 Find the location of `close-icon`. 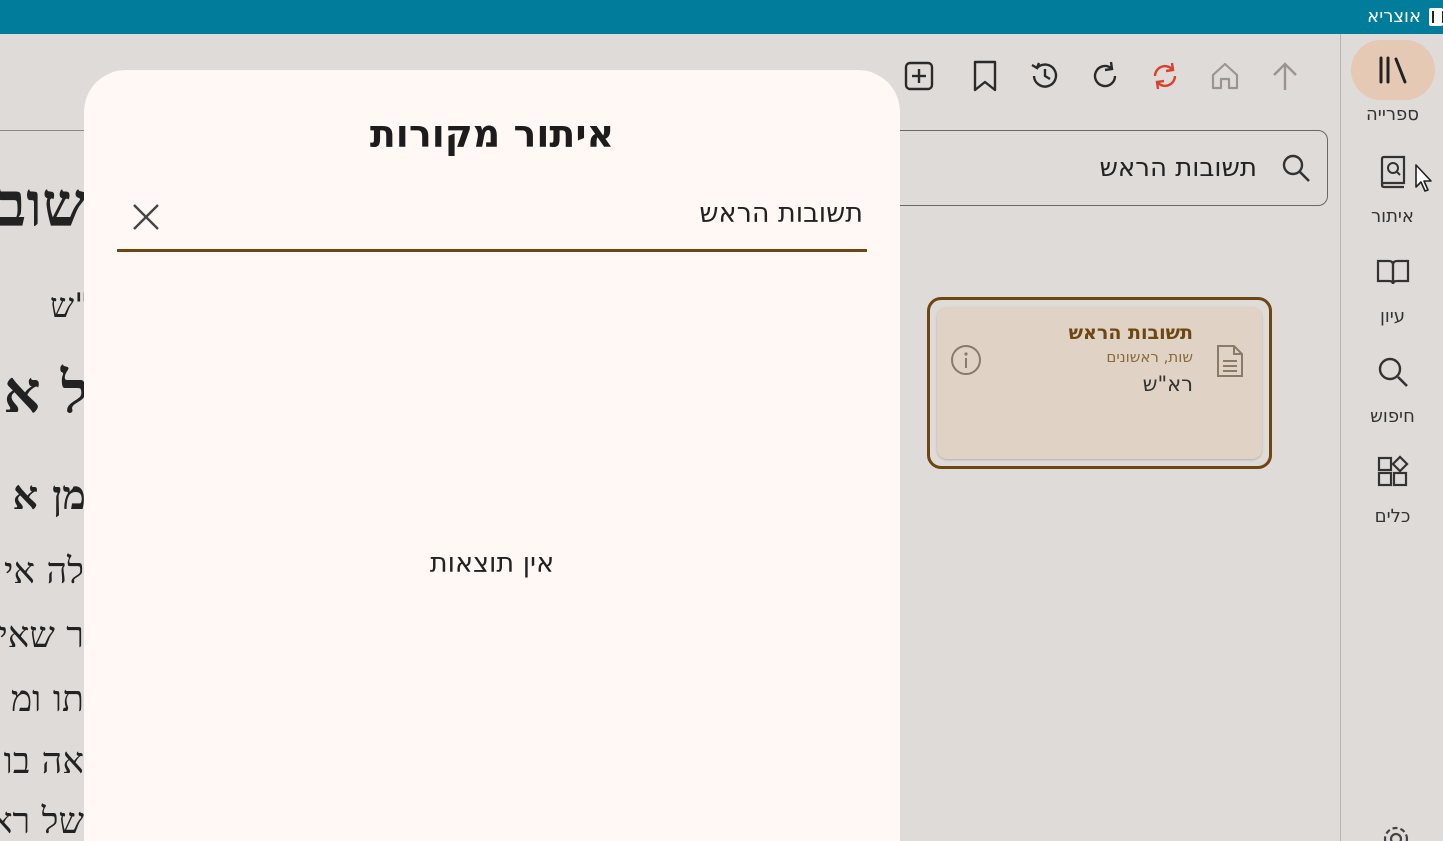

close-icon is located at coordinates (146, 219).